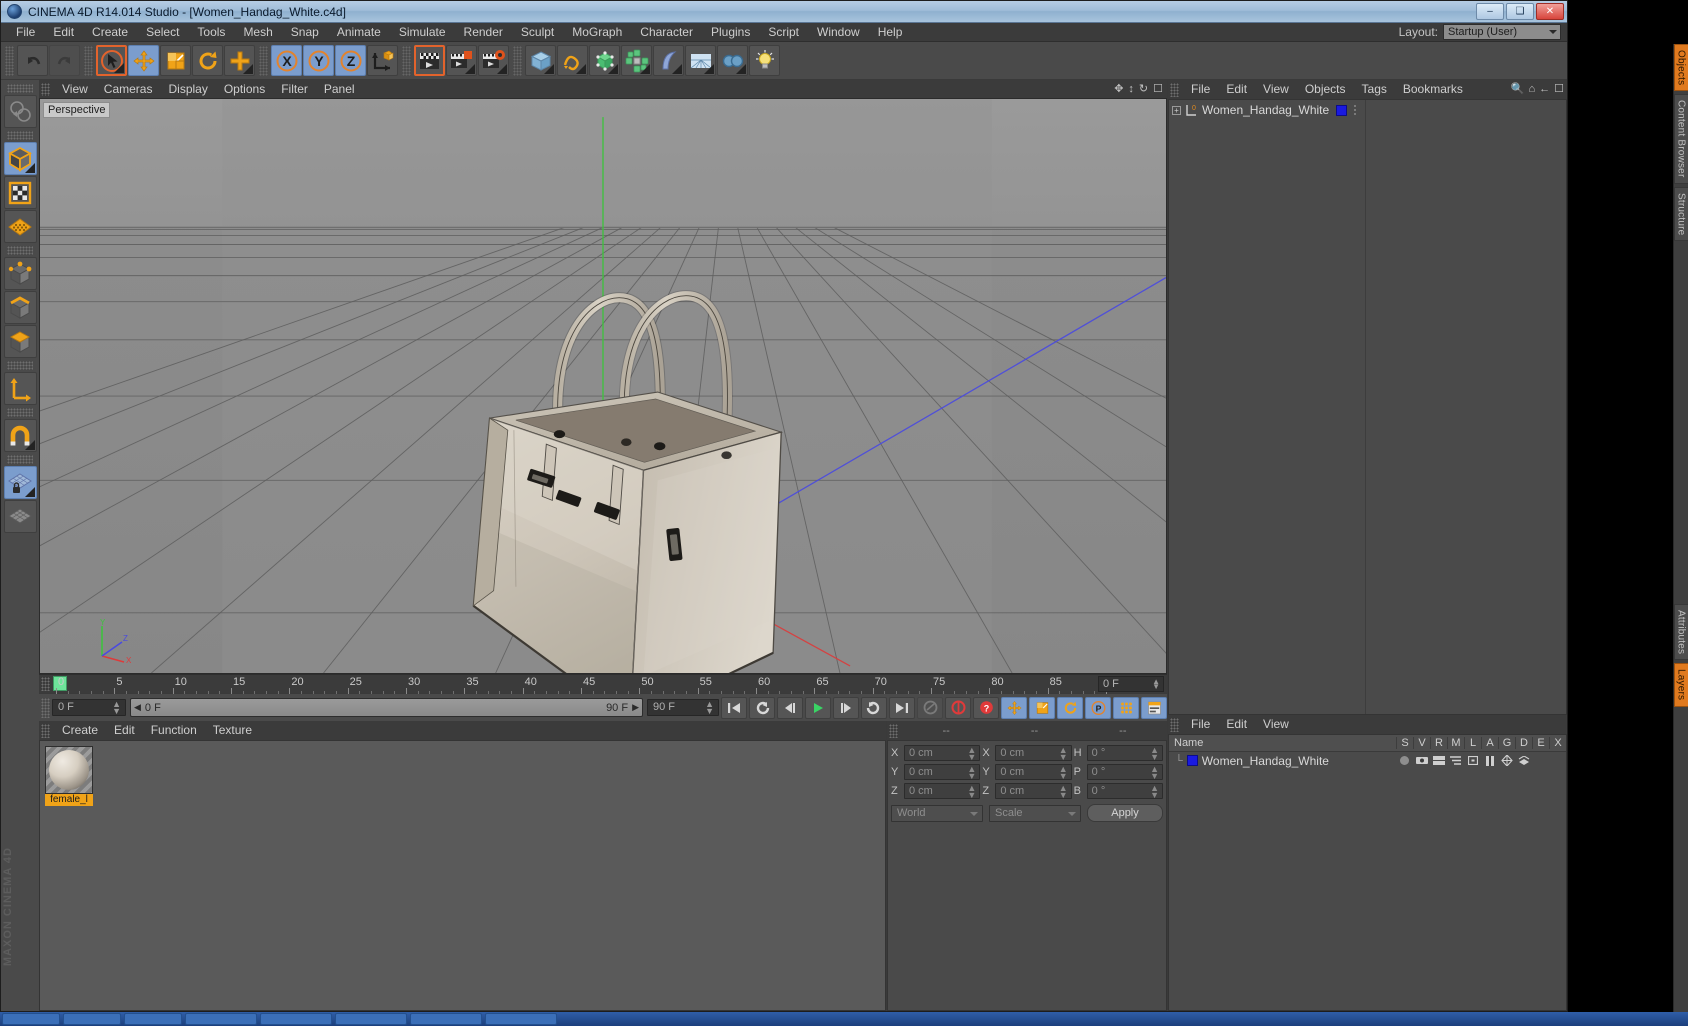  I want to click on previous-key-button, so click(762, 707).